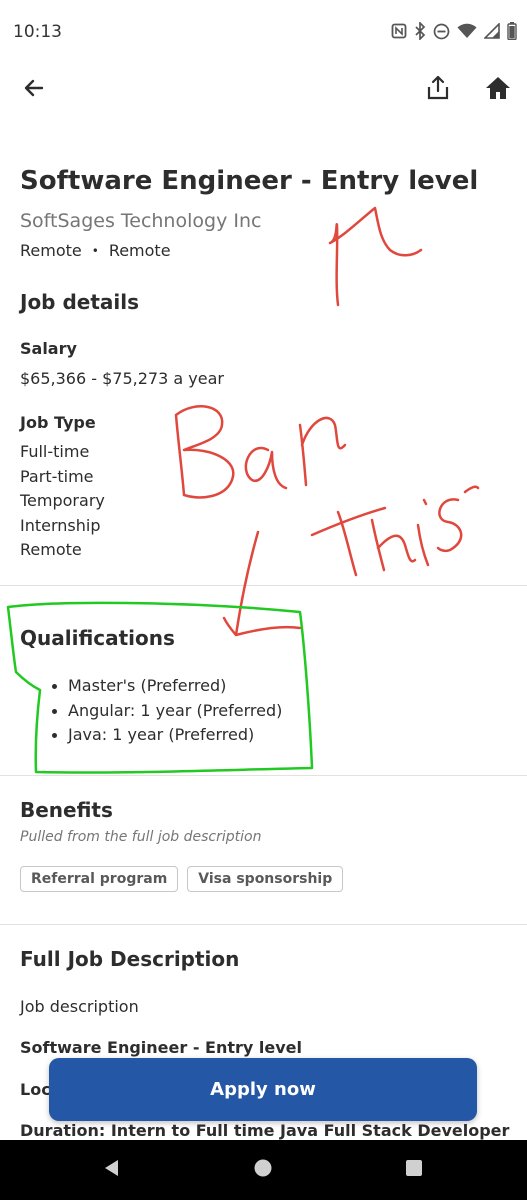 The image size is (527, 1200). What do you see at coordinates (141, 837) in the screenshot?
I see `benefits-note: Pulled from the full job description` at bounding box center [141, 837].